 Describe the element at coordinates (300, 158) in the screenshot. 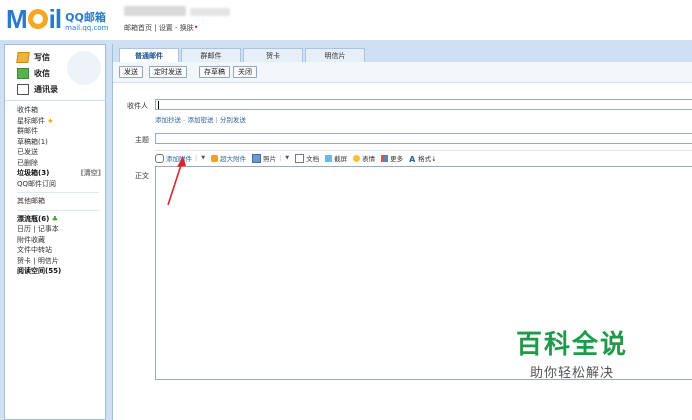

I see `document-icon` at that location.